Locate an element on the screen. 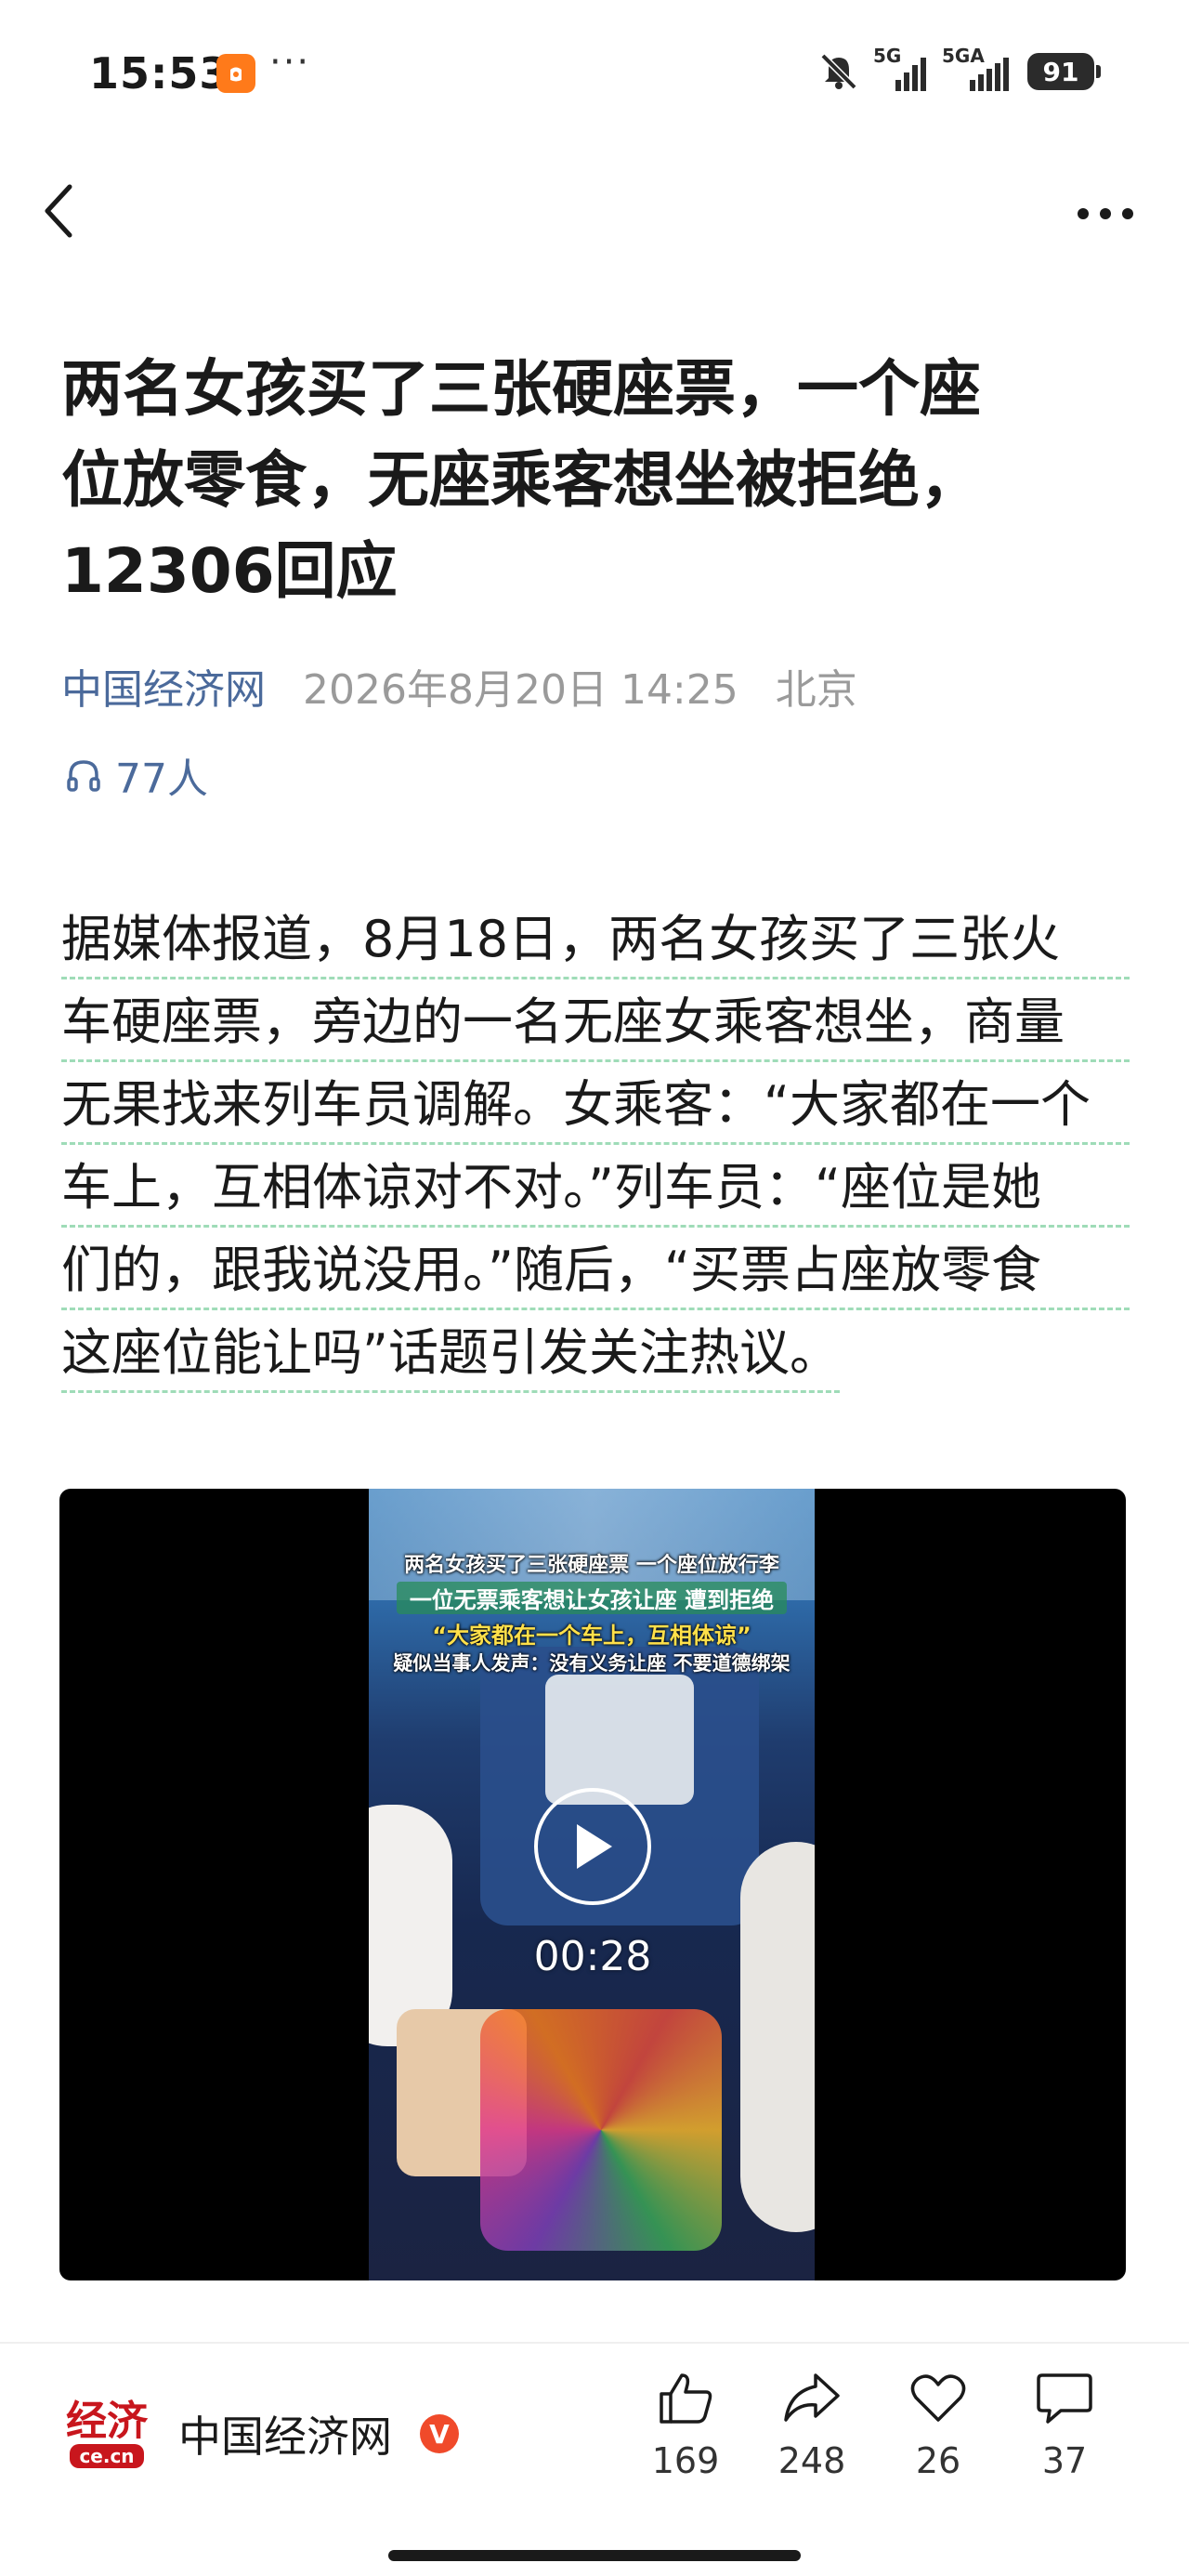 This screenshot has width=1189, height=2576. bottom-divider is located at coordinates (594, 2343).